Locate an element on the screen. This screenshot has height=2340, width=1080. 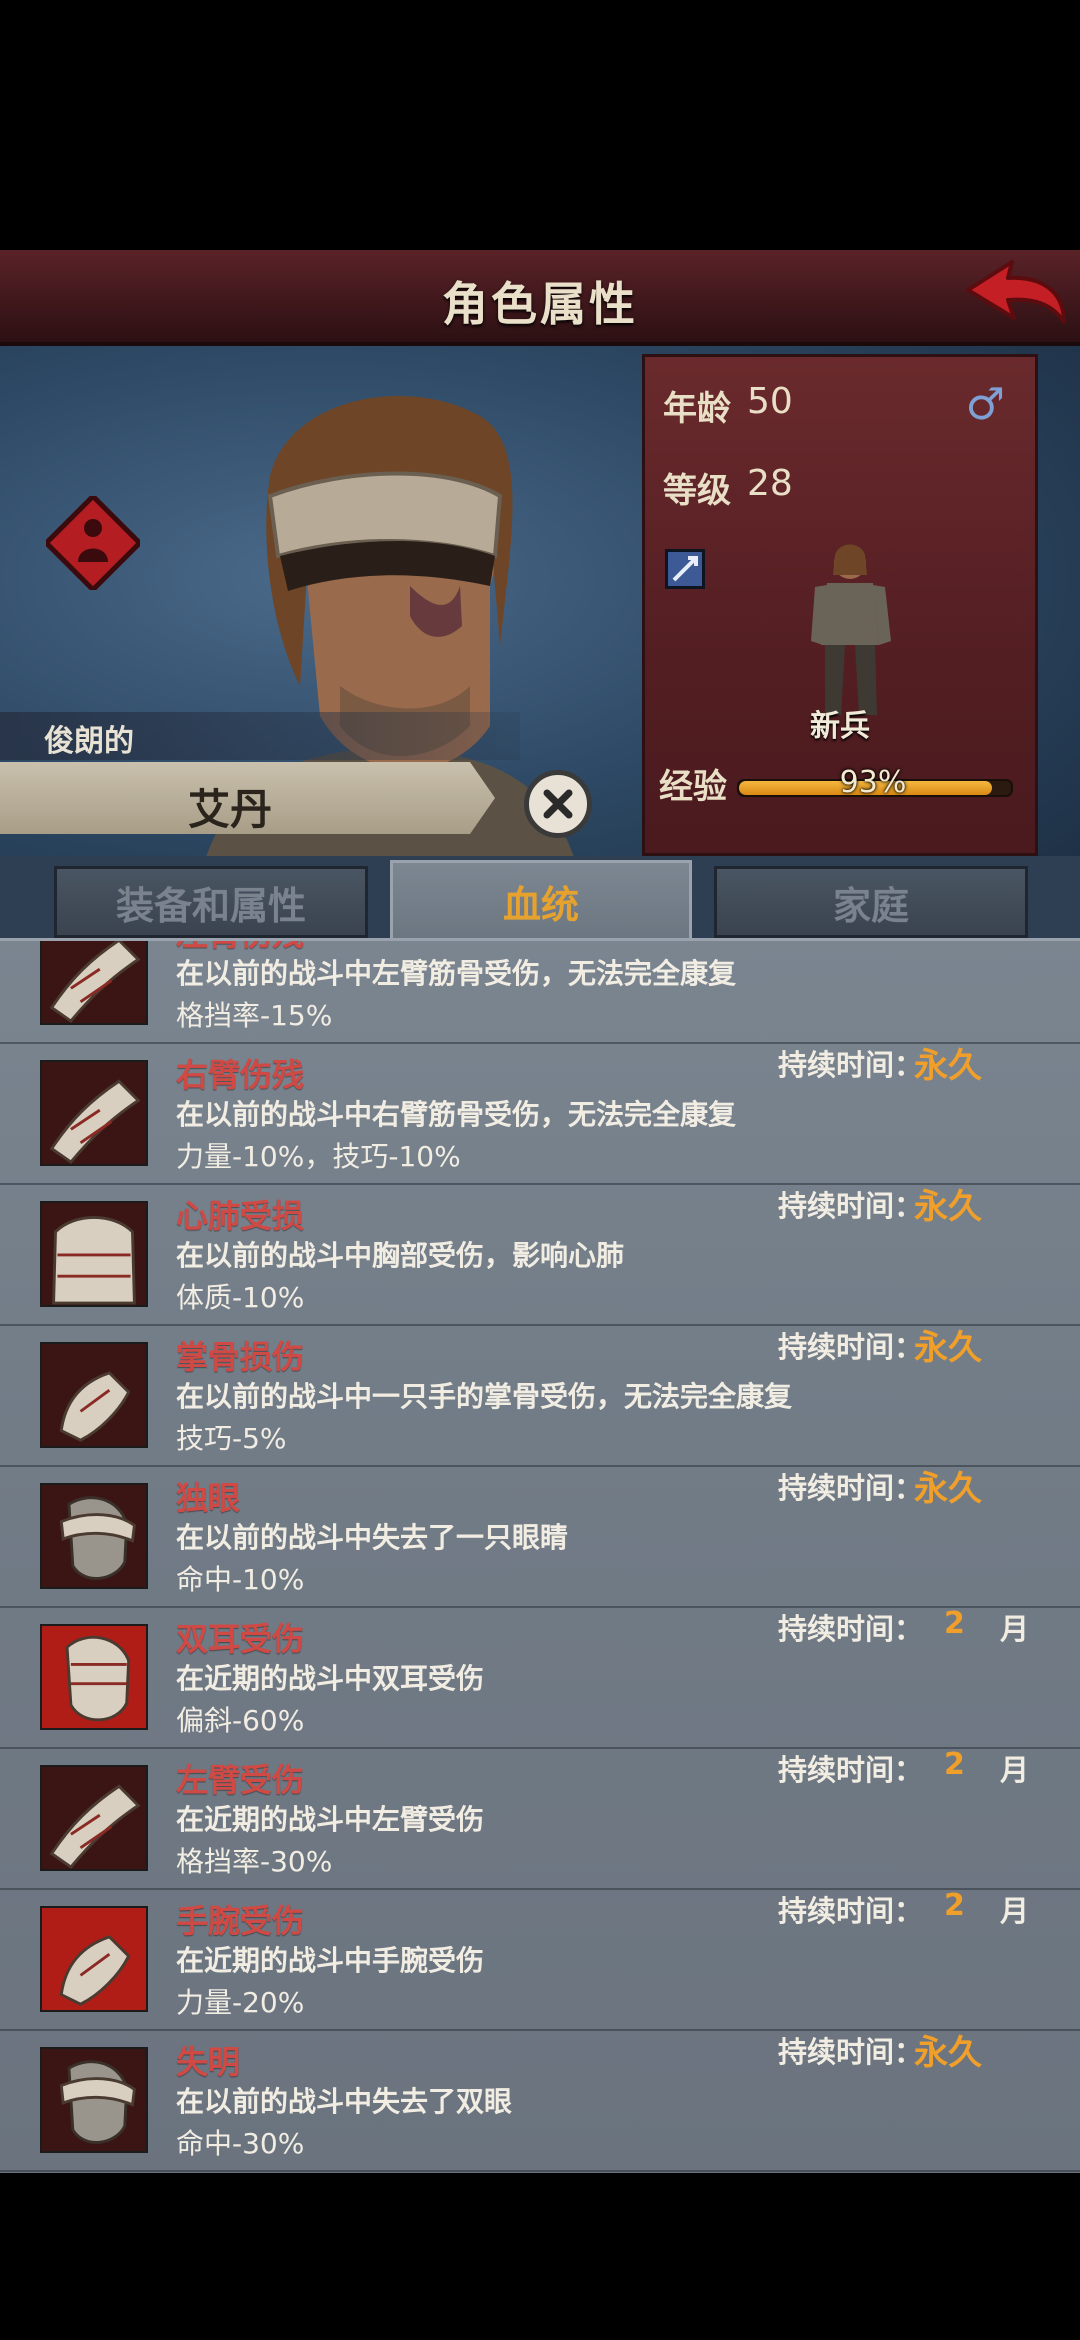
injury-description: 在近期的战斗中左臂受伤 is located at coordinates (330, 1819).